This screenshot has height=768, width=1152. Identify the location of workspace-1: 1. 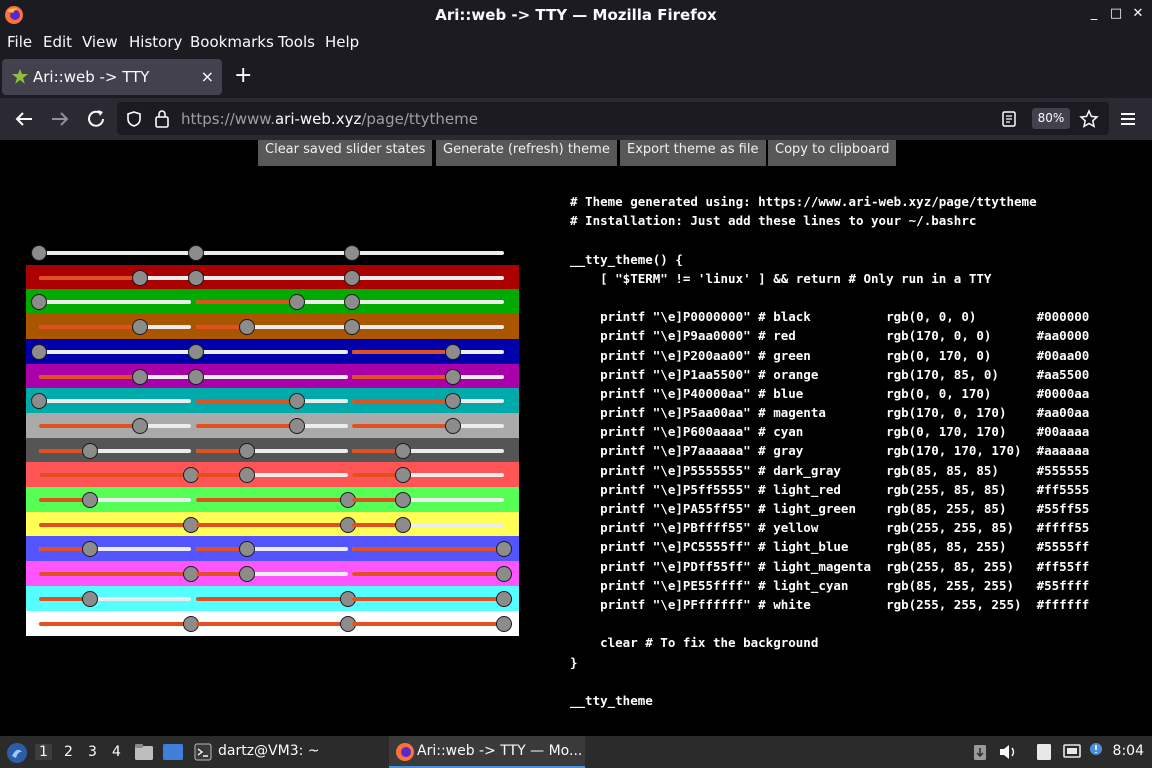
(43, 752).